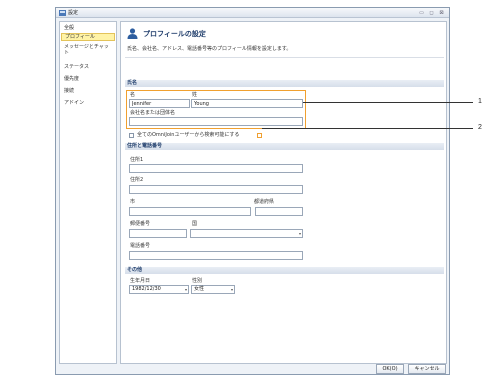 The height and width of the screenshot is (379, 500). What do you see at coordinates (246, 233) in the screenshot?
I see `country-select: ▾` at bounding box center [246, 233].